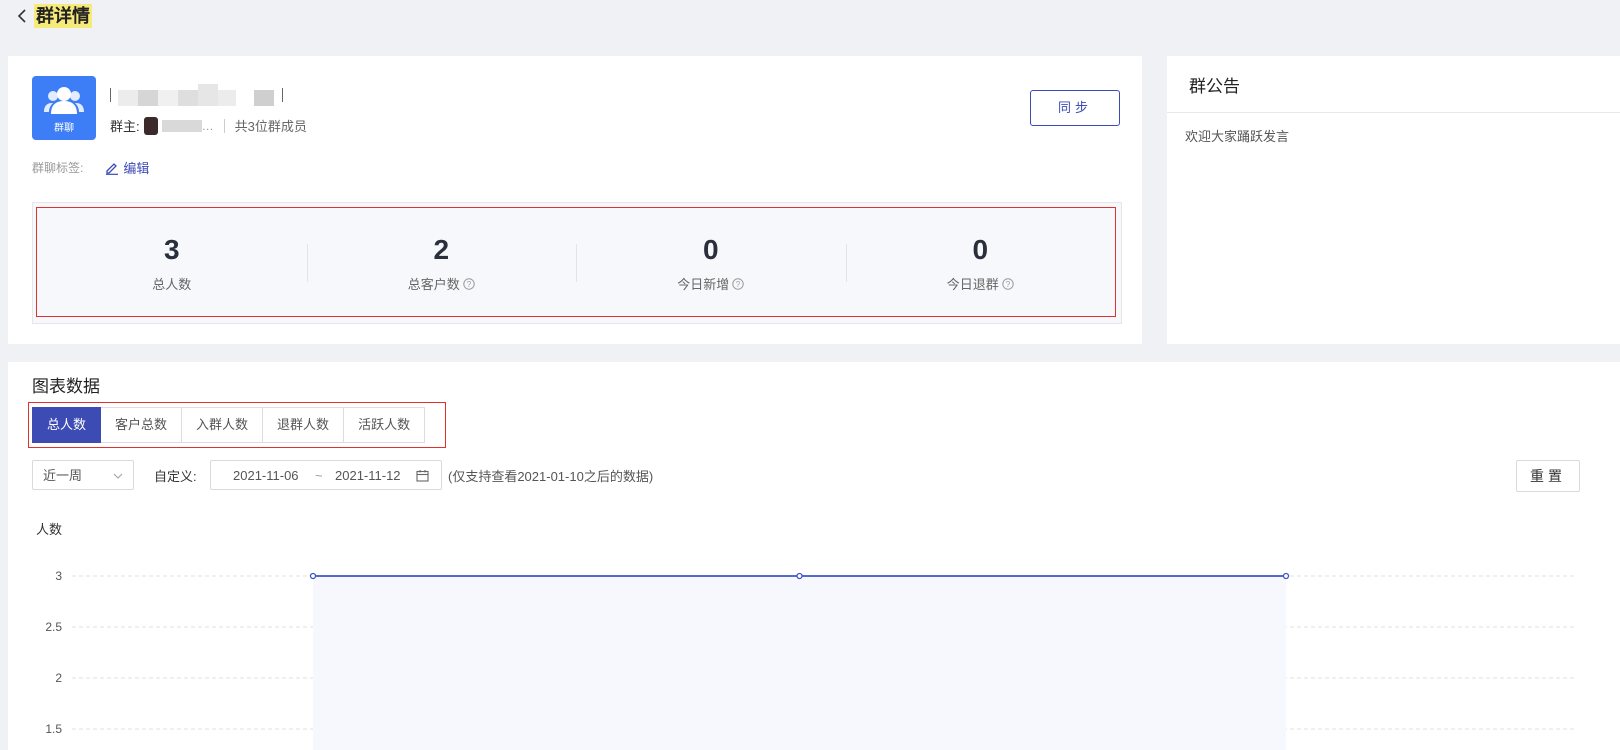 The image size is (1620, 750). I want to click on stat-label-text: 总人数, so click(172, 284).